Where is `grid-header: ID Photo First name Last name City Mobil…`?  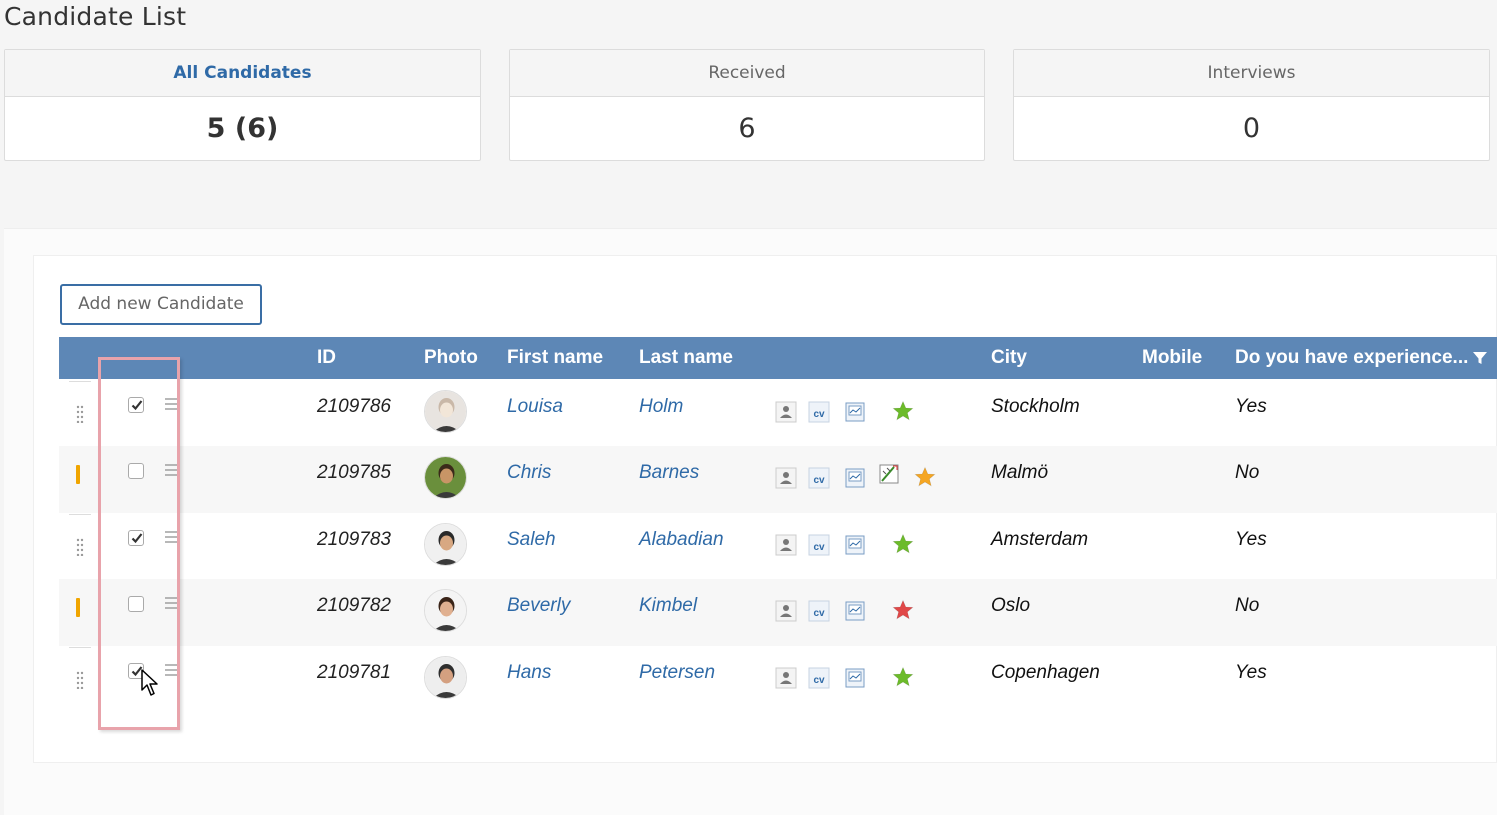
grid-header: ID Photo First name Last name City Mobil… is located at coordinates (778, 358).